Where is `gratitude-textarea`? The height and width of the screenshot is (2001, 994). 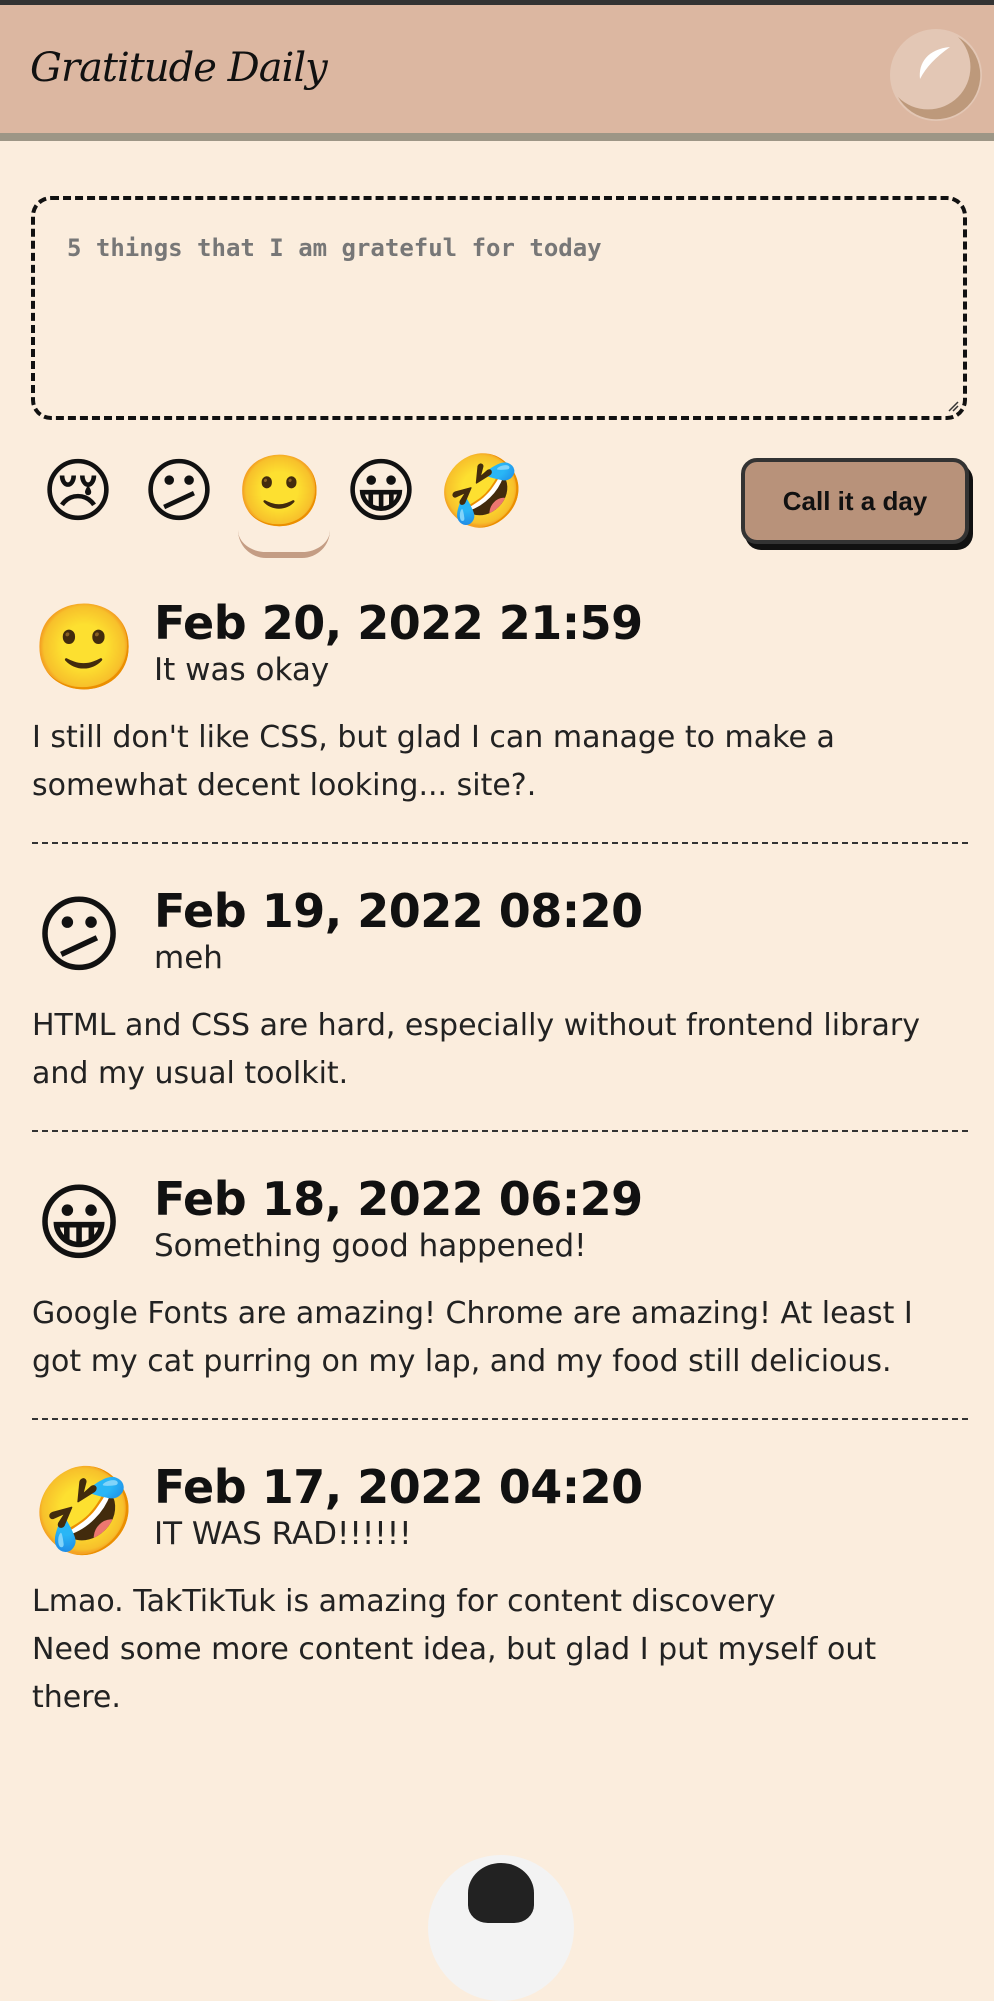
gratitude-textarea is located at coordinates (499, 308).